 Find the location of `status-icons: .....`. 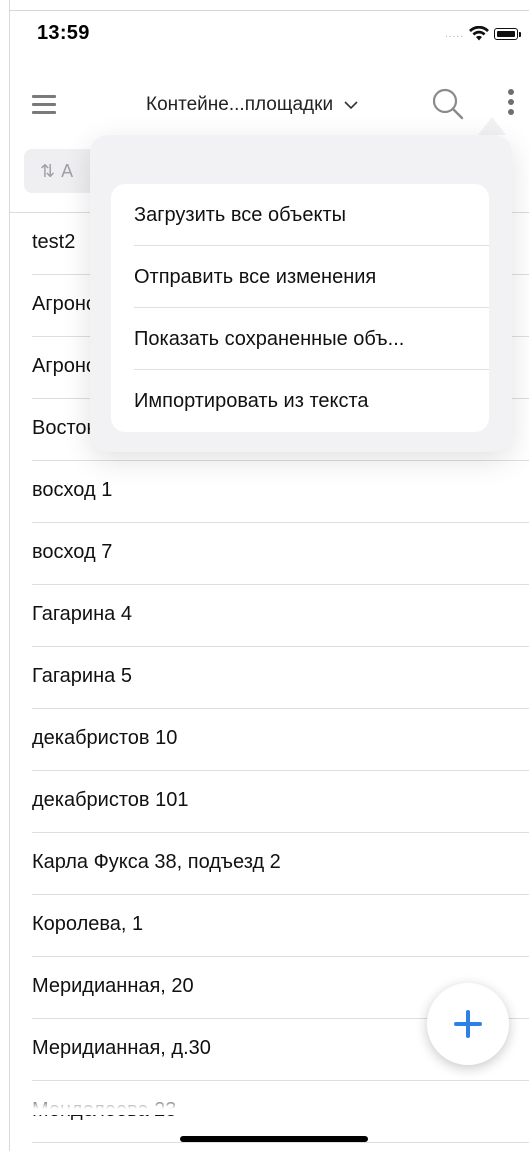

status-icons: ..... is located at coordinates (483, 34).